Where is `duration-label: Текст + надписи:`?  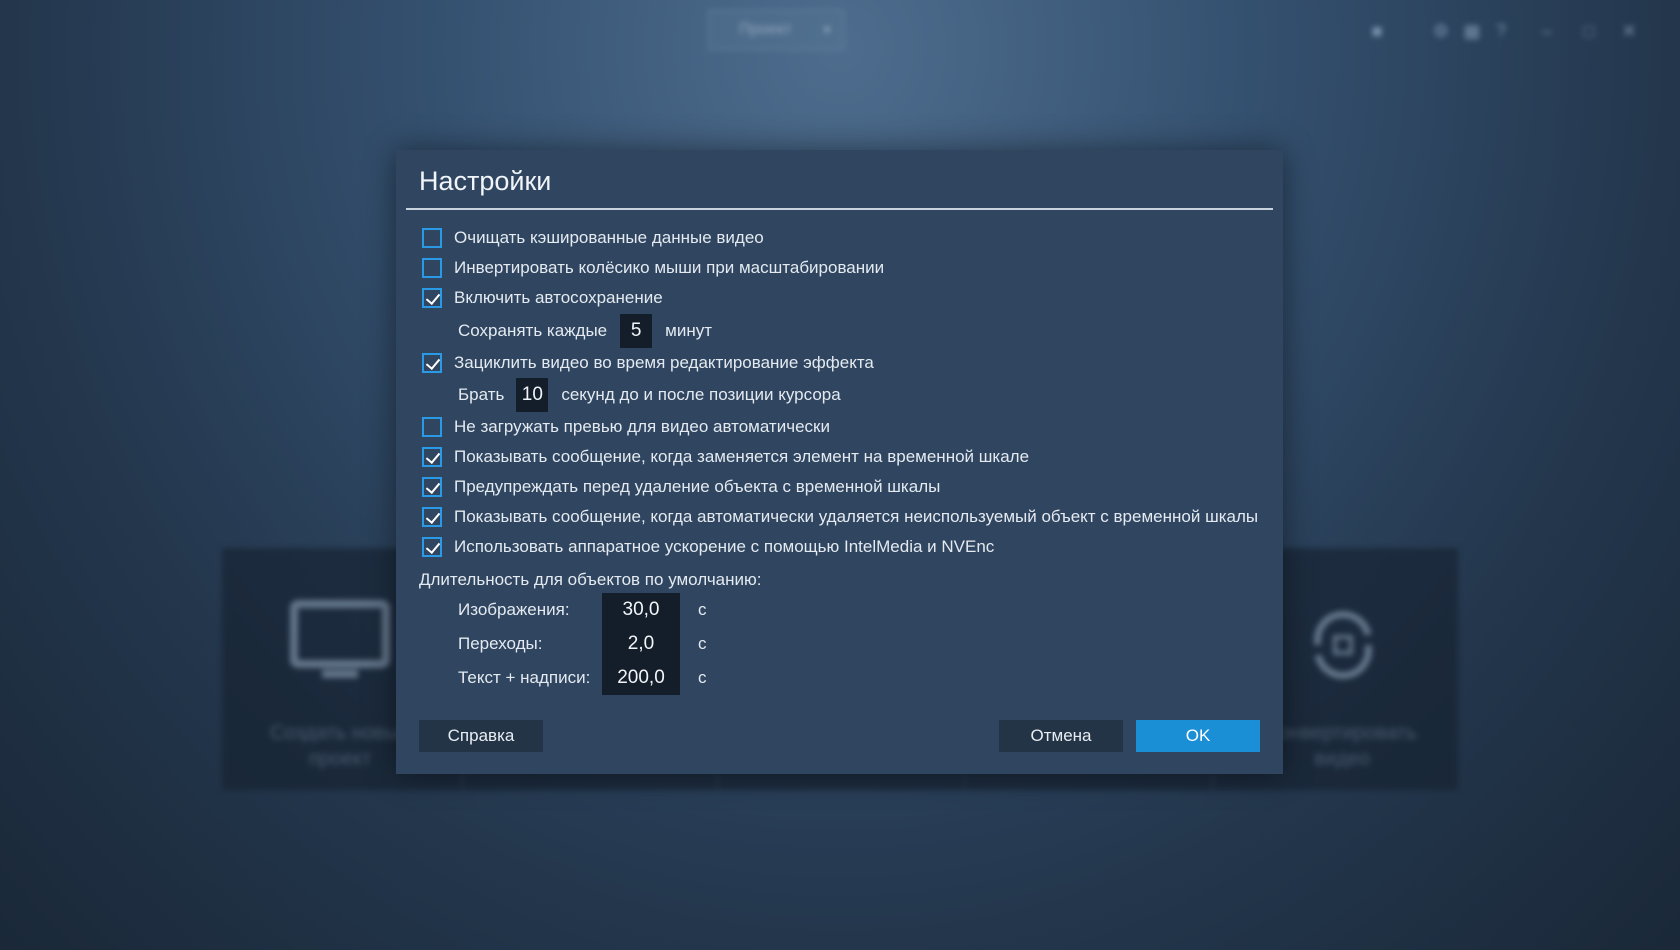
duration-label: Текст + надписи: is located at coordinates (524, 677).